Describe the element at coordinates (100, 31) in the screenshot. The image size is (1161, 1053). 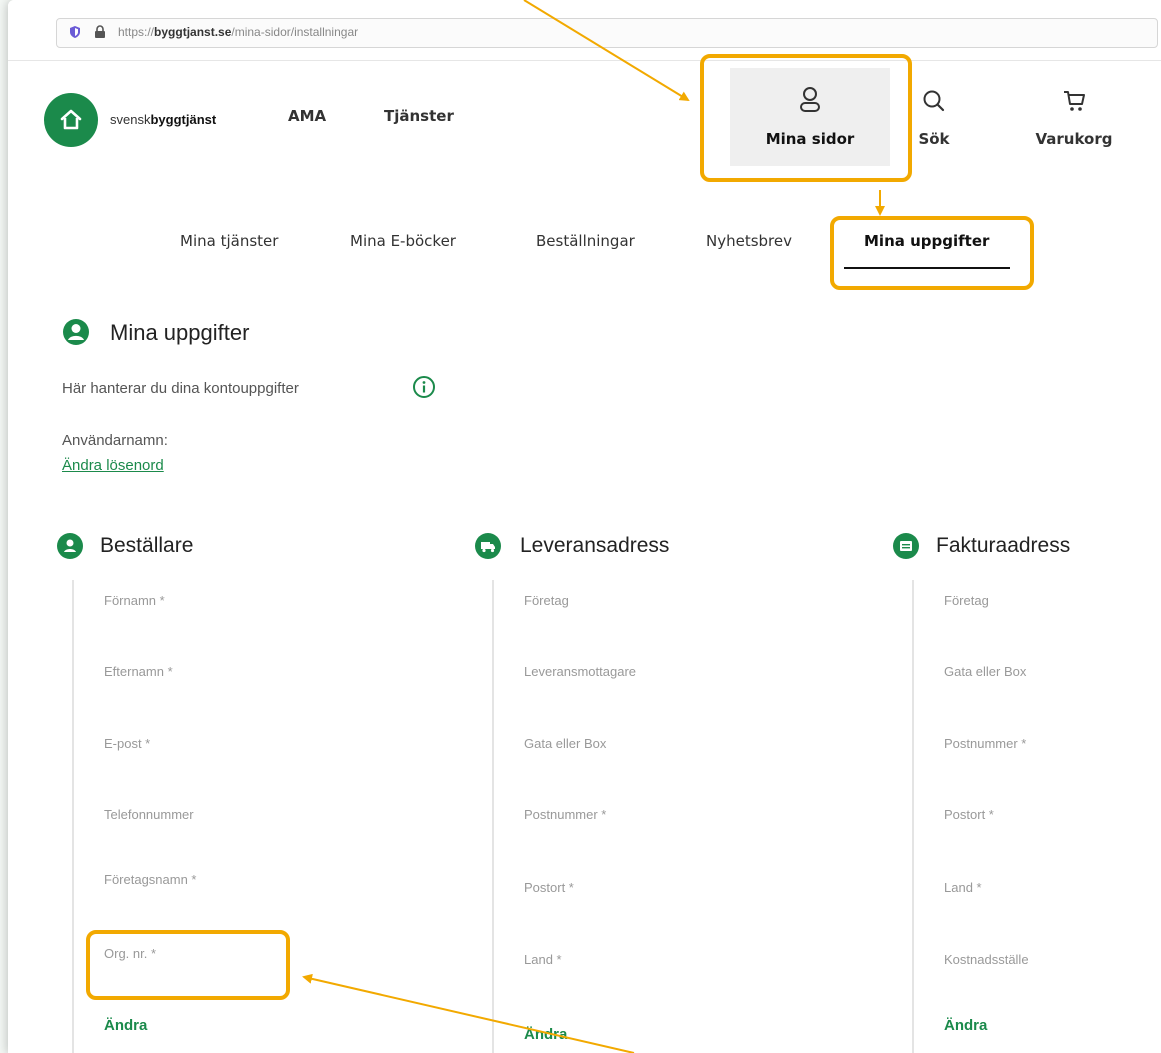
I see `lock-icon` at that location.